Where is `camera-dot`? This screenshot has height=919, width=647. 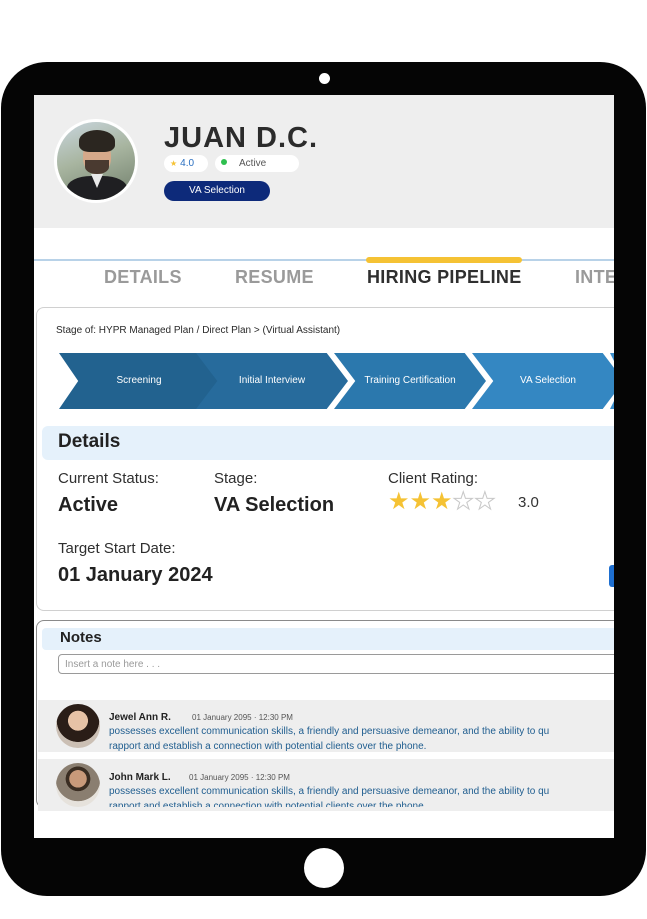
camera-dot is located at coordinates (324, 78).